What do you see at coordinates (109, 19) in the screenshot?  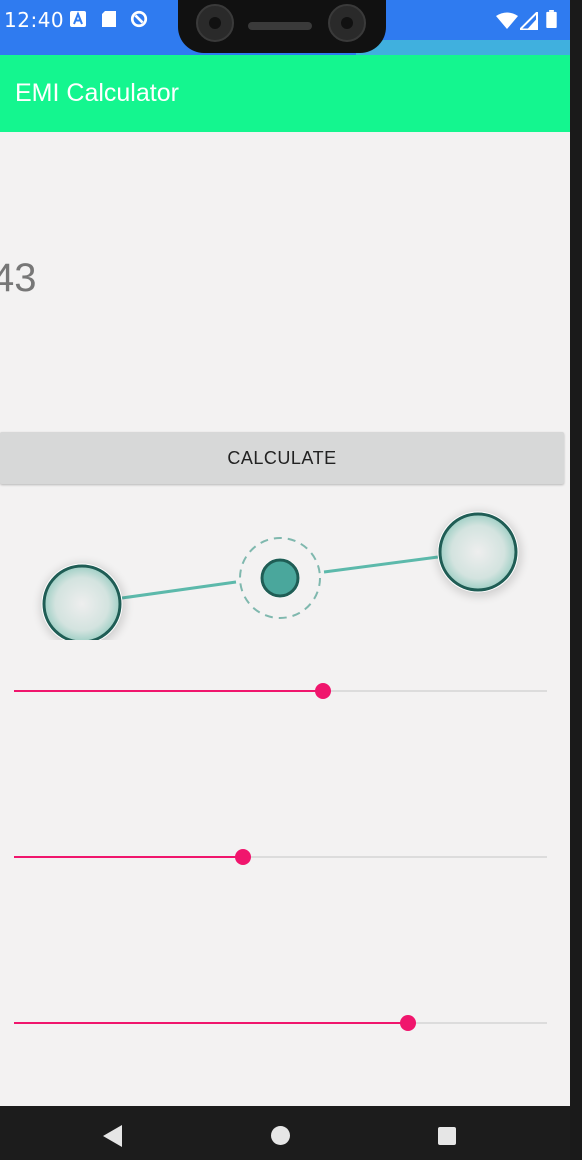 I see `sd-card-icon` at bounding box center [109, 19].